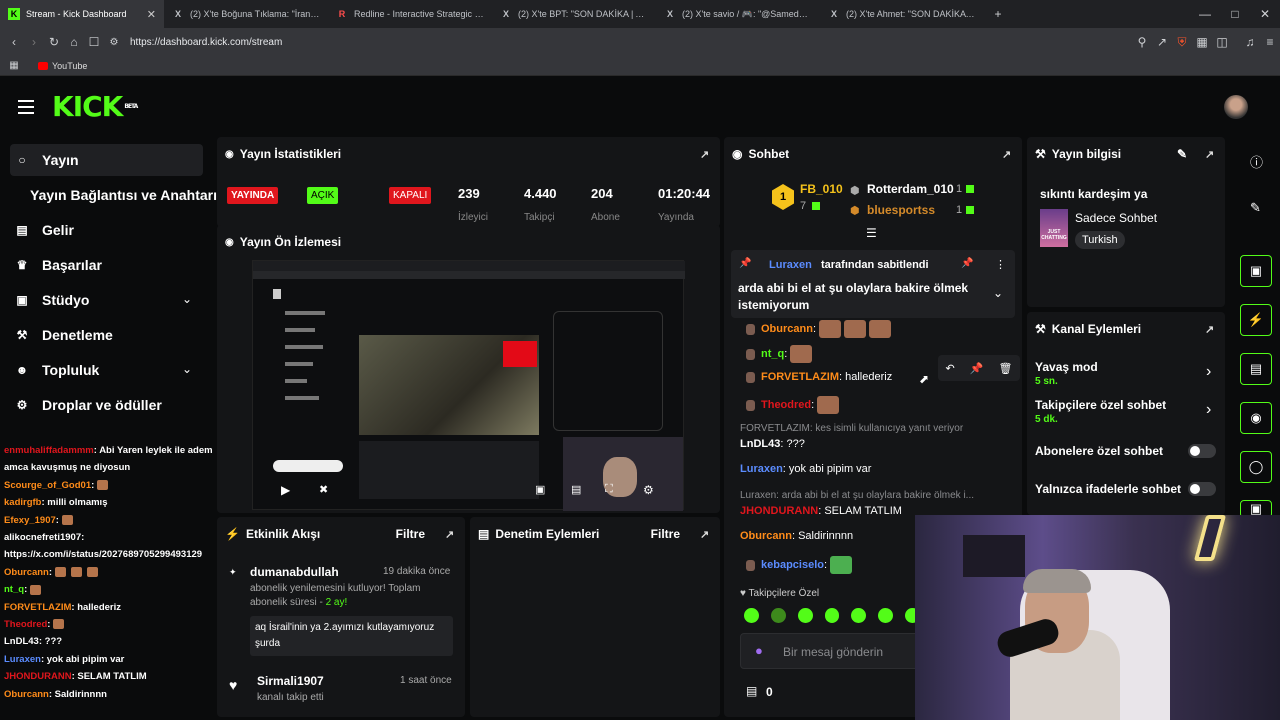  What do you see at coordinates (1265, 14) in the screenshot?
I see `close-window-icon: ✕` at bounding box center [1265, 14].